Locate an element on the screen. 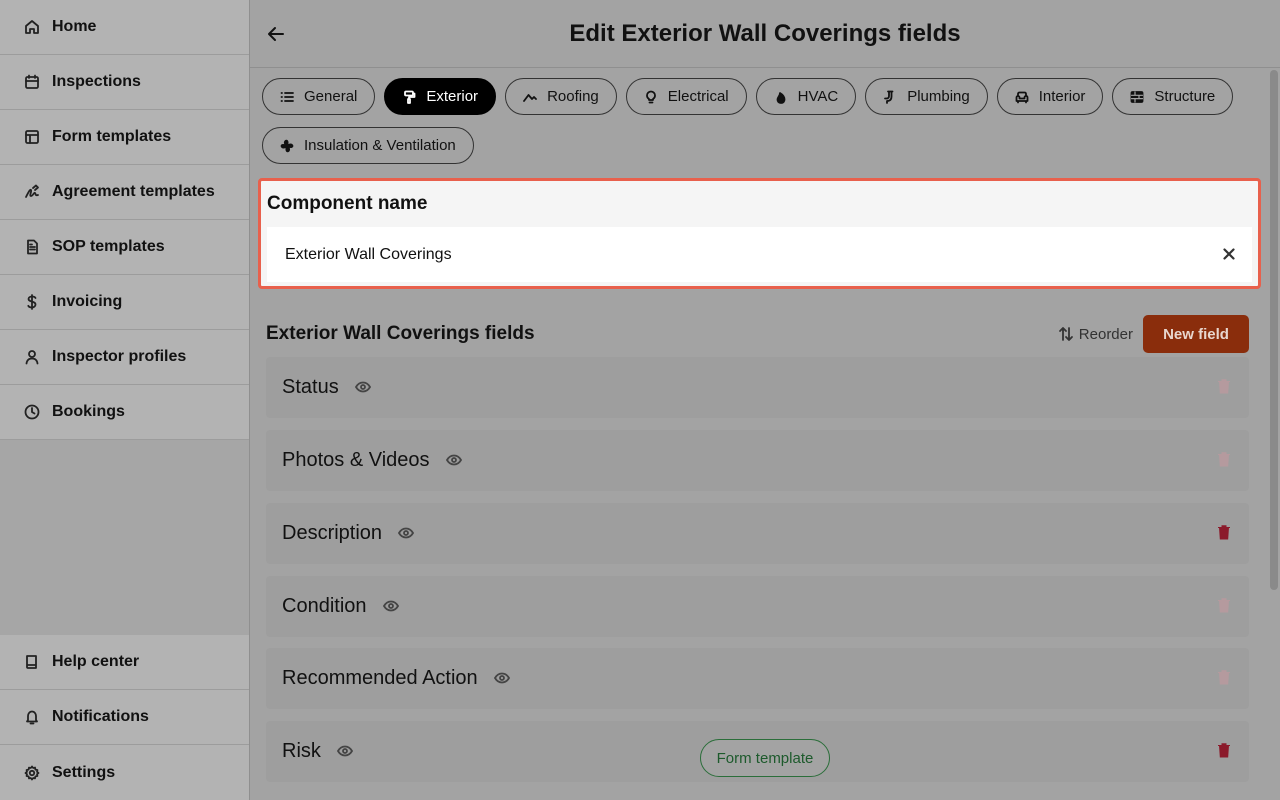 The image size is (1280, 800). scrollbar is located at coordinates (1274, 330).